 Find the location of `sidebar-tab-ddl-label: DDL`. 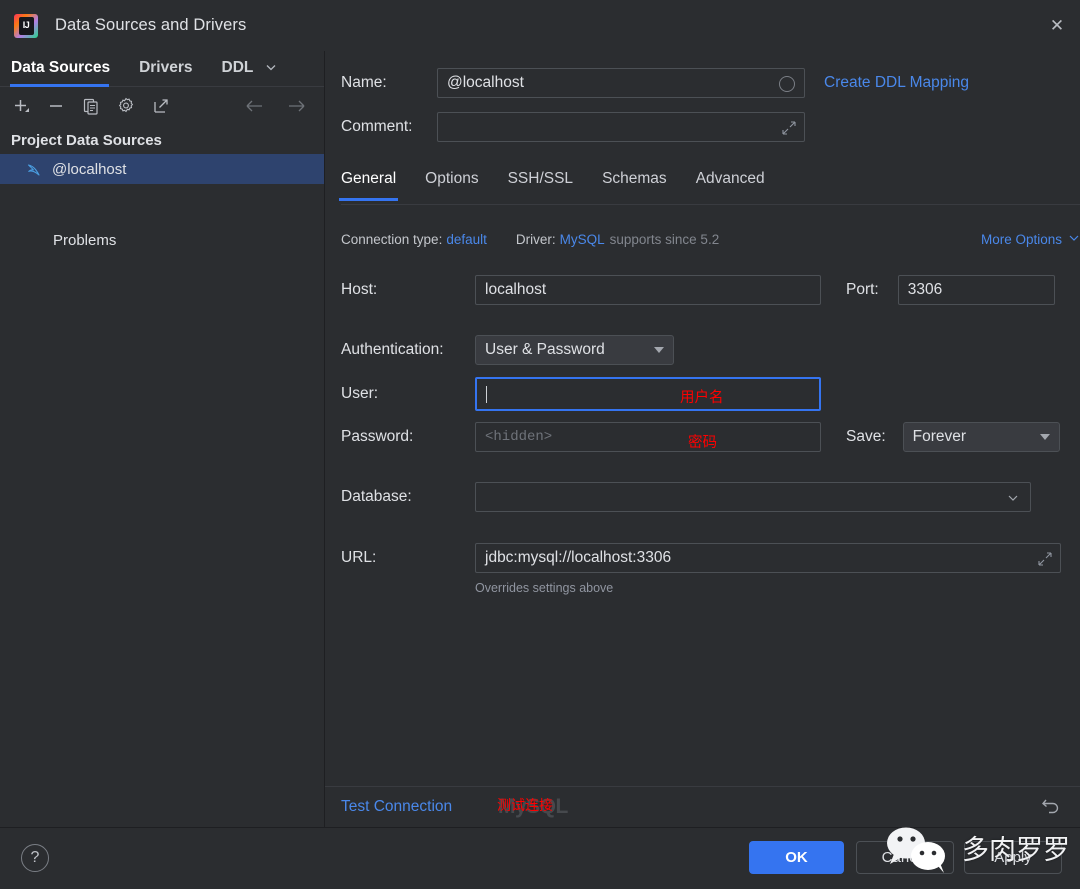

sidebar-tab-ddl-label: DDL is located at coordinates (237, 67).